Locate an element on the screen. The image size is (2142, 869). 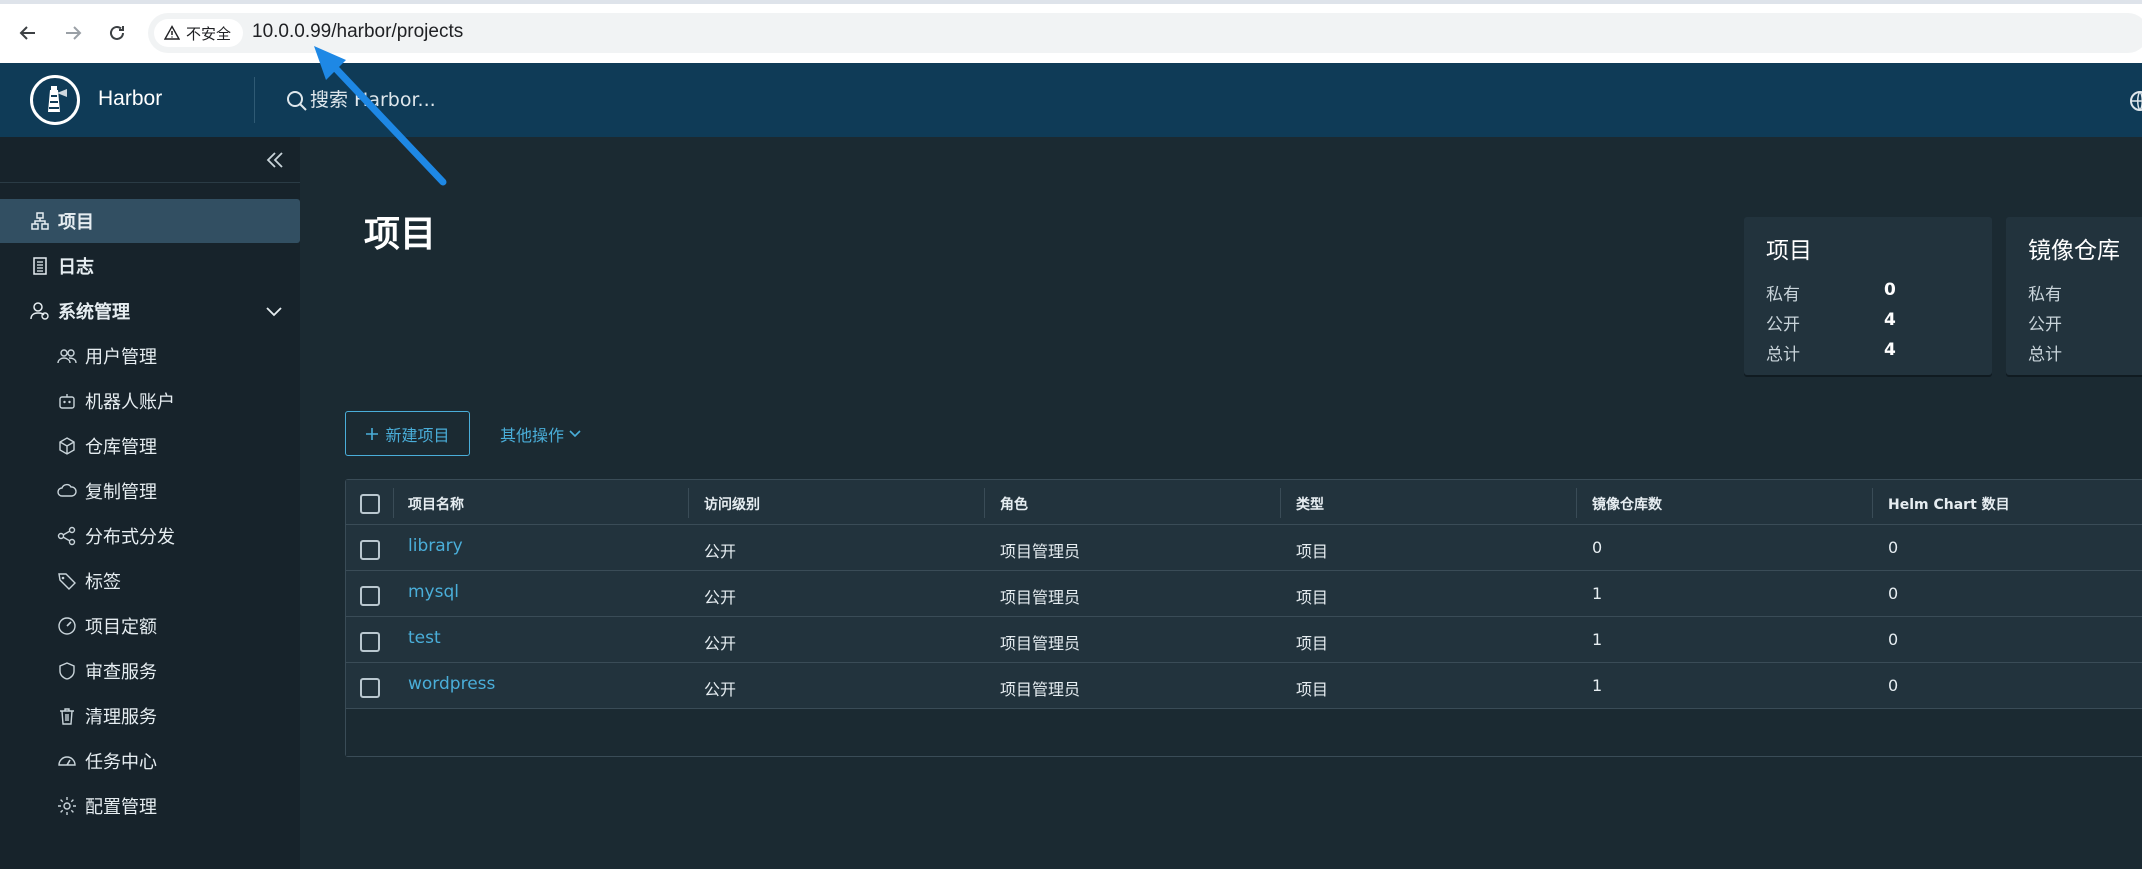
globe-icon is located at coordinates (2135, 101).